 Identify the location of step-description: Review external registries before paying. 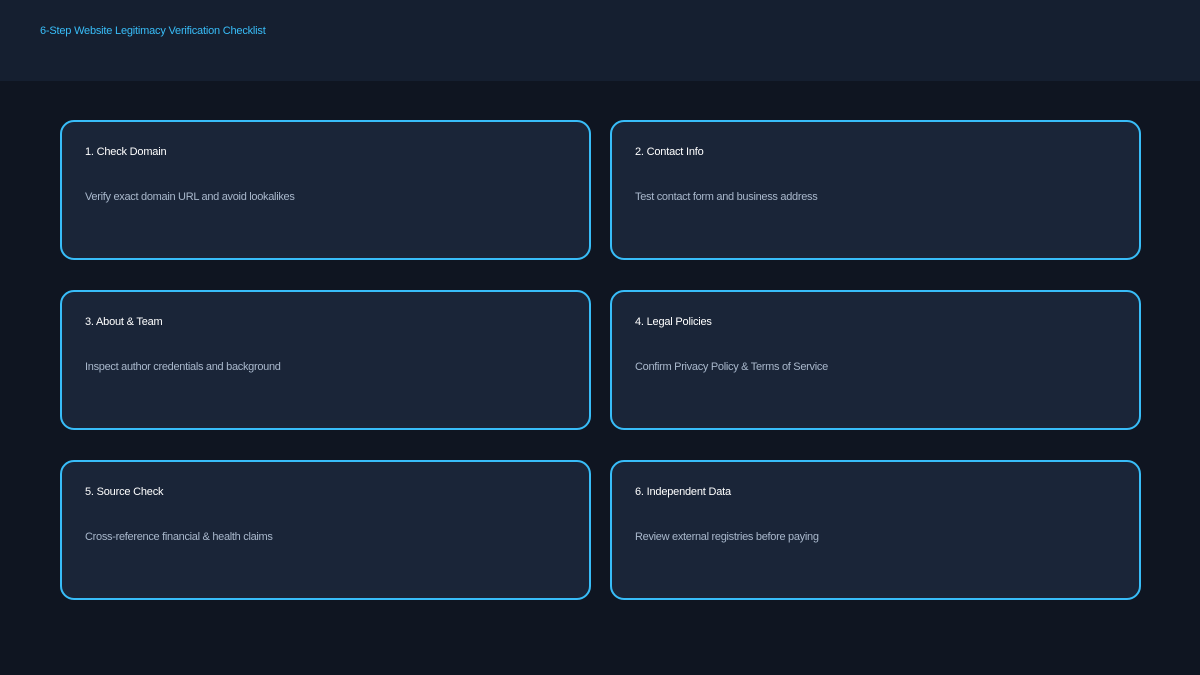
(727, 537).